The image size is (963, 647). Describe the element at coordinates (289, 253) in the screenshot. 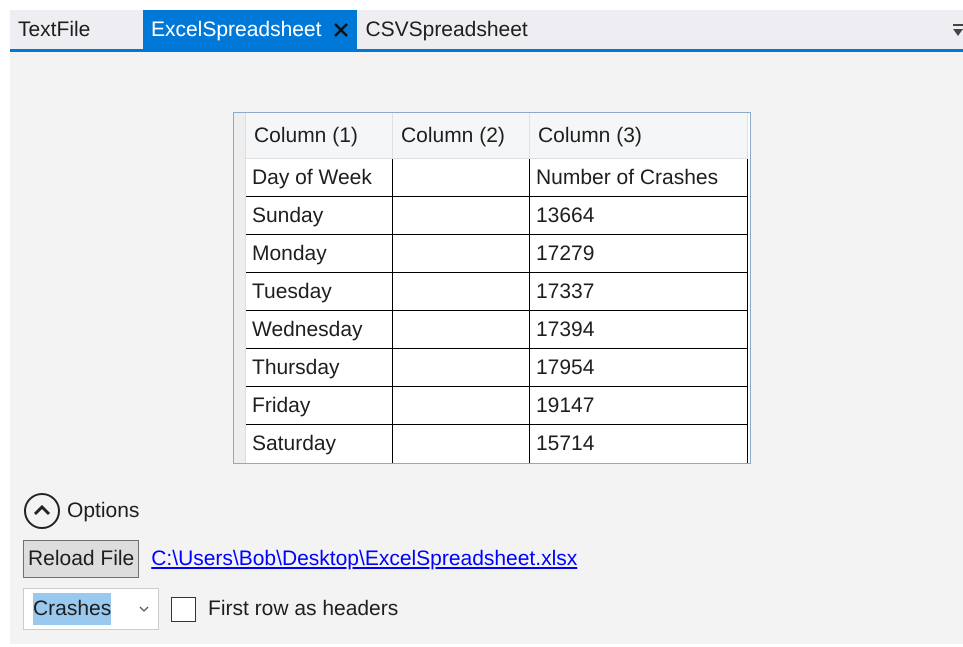

I see `table-cell-text: Monday` at that location.